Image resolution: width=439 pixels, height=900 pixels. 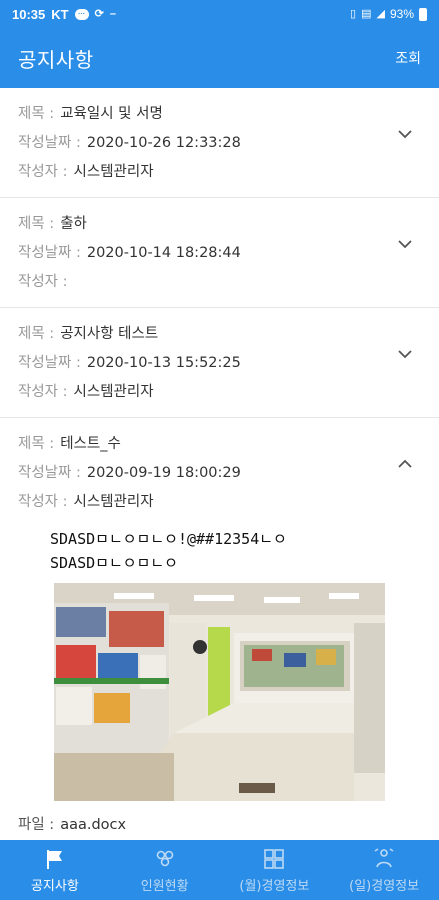 I want to click on notice-item: 제목 : 출하 작성날짜 : 2020-10-14 18:28:44 작성자 :, so click(x=219, y=253).